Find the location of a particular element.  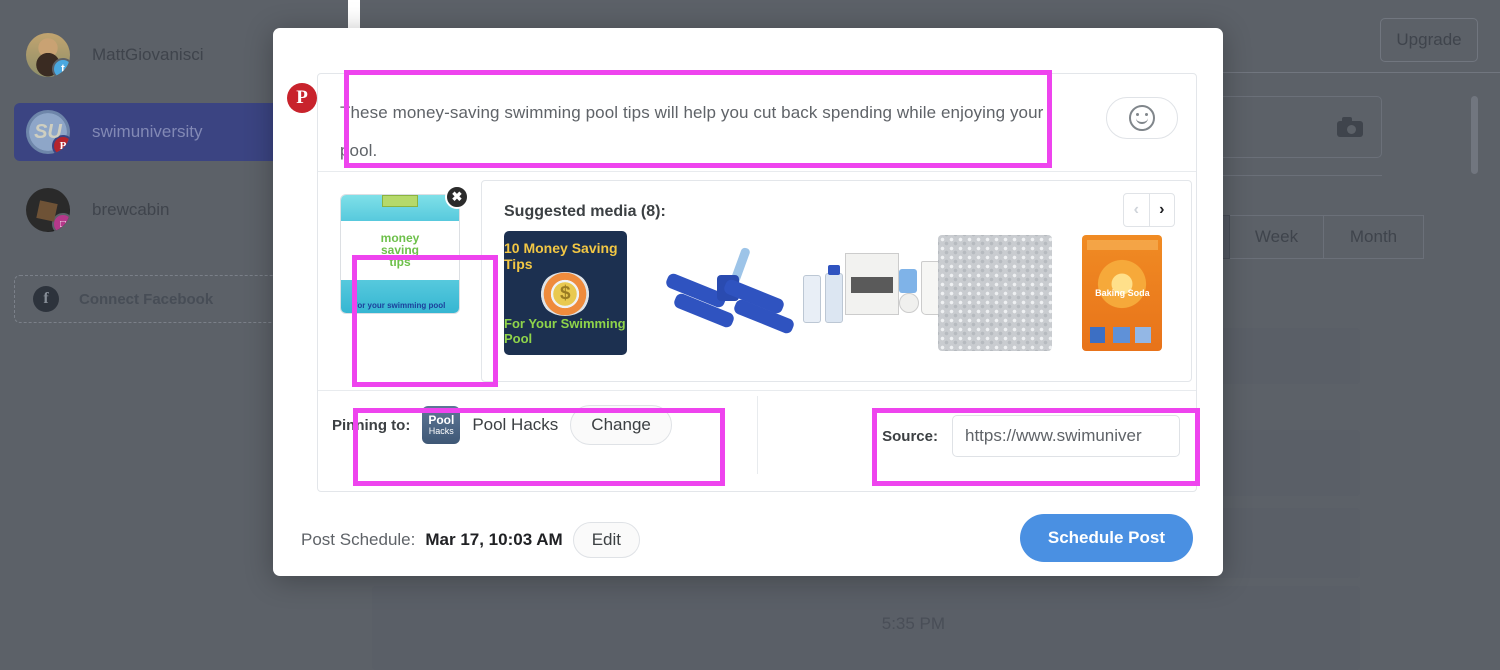

money-icon is located at coordinates (400, 201).